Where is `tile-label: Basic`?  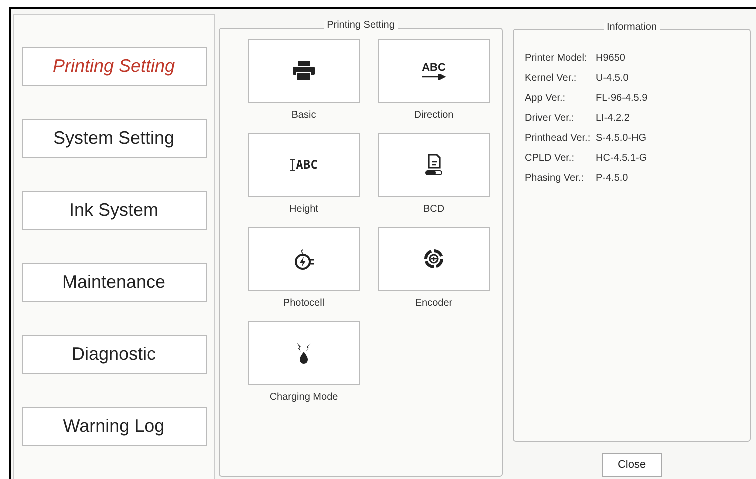 tile-label: Basic is located at coordinates (304, 116).